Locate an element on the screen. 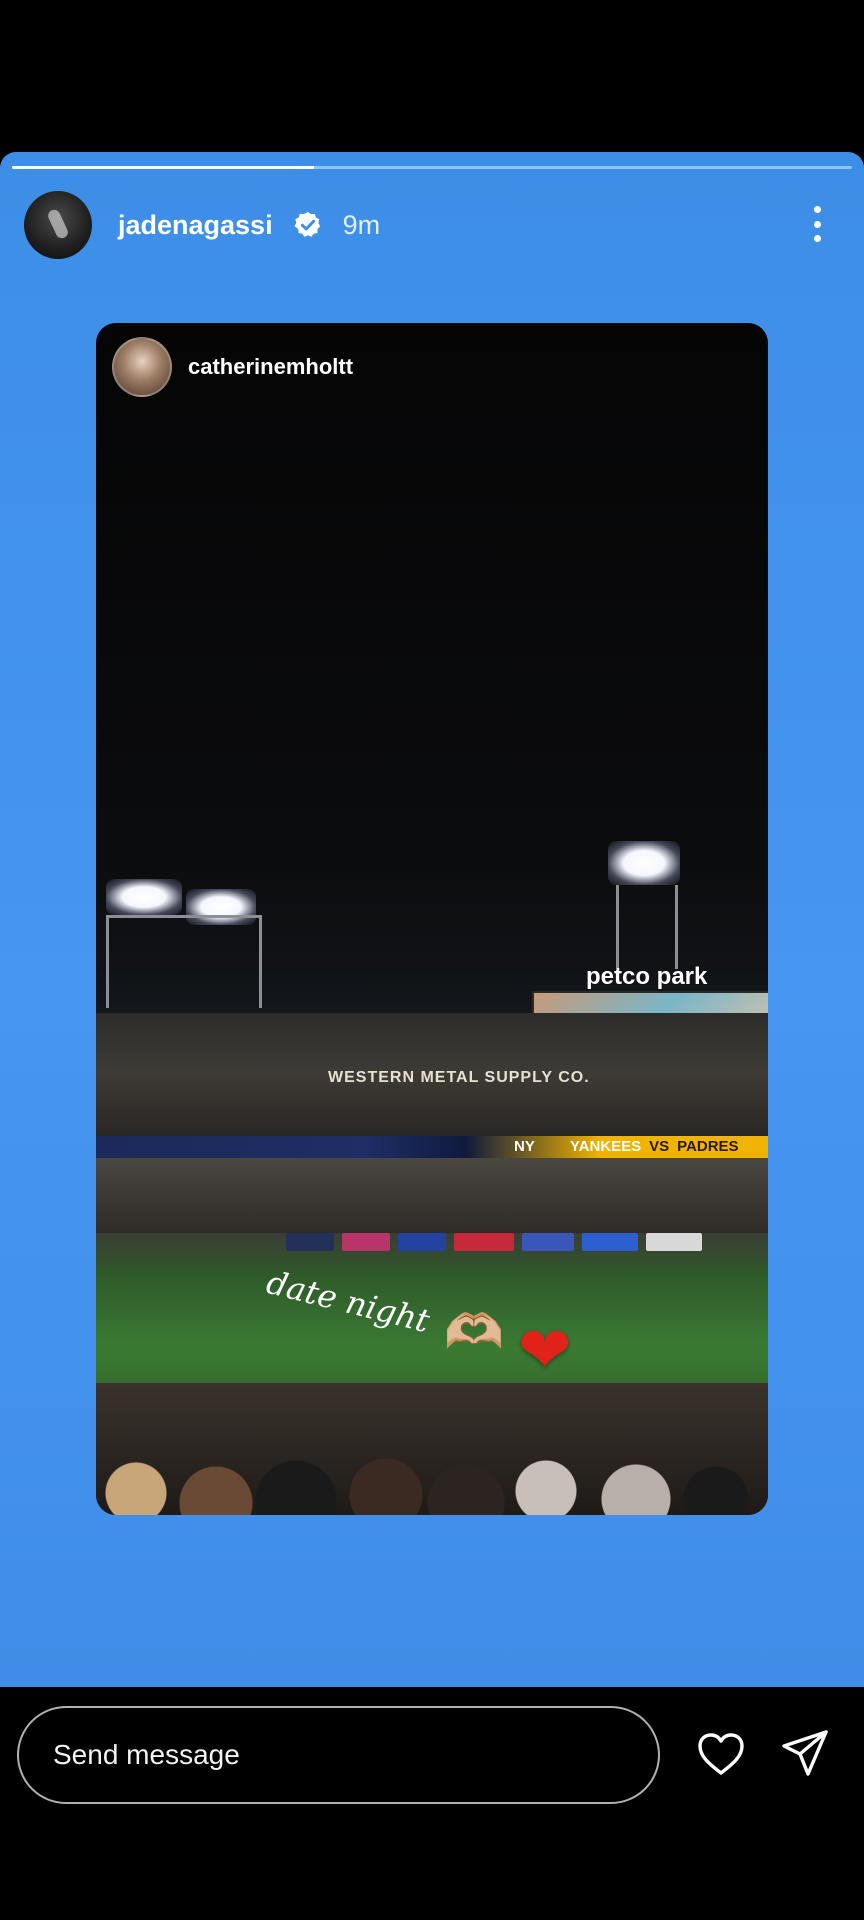  story-progress-bar is located at coordinates (432, 167).